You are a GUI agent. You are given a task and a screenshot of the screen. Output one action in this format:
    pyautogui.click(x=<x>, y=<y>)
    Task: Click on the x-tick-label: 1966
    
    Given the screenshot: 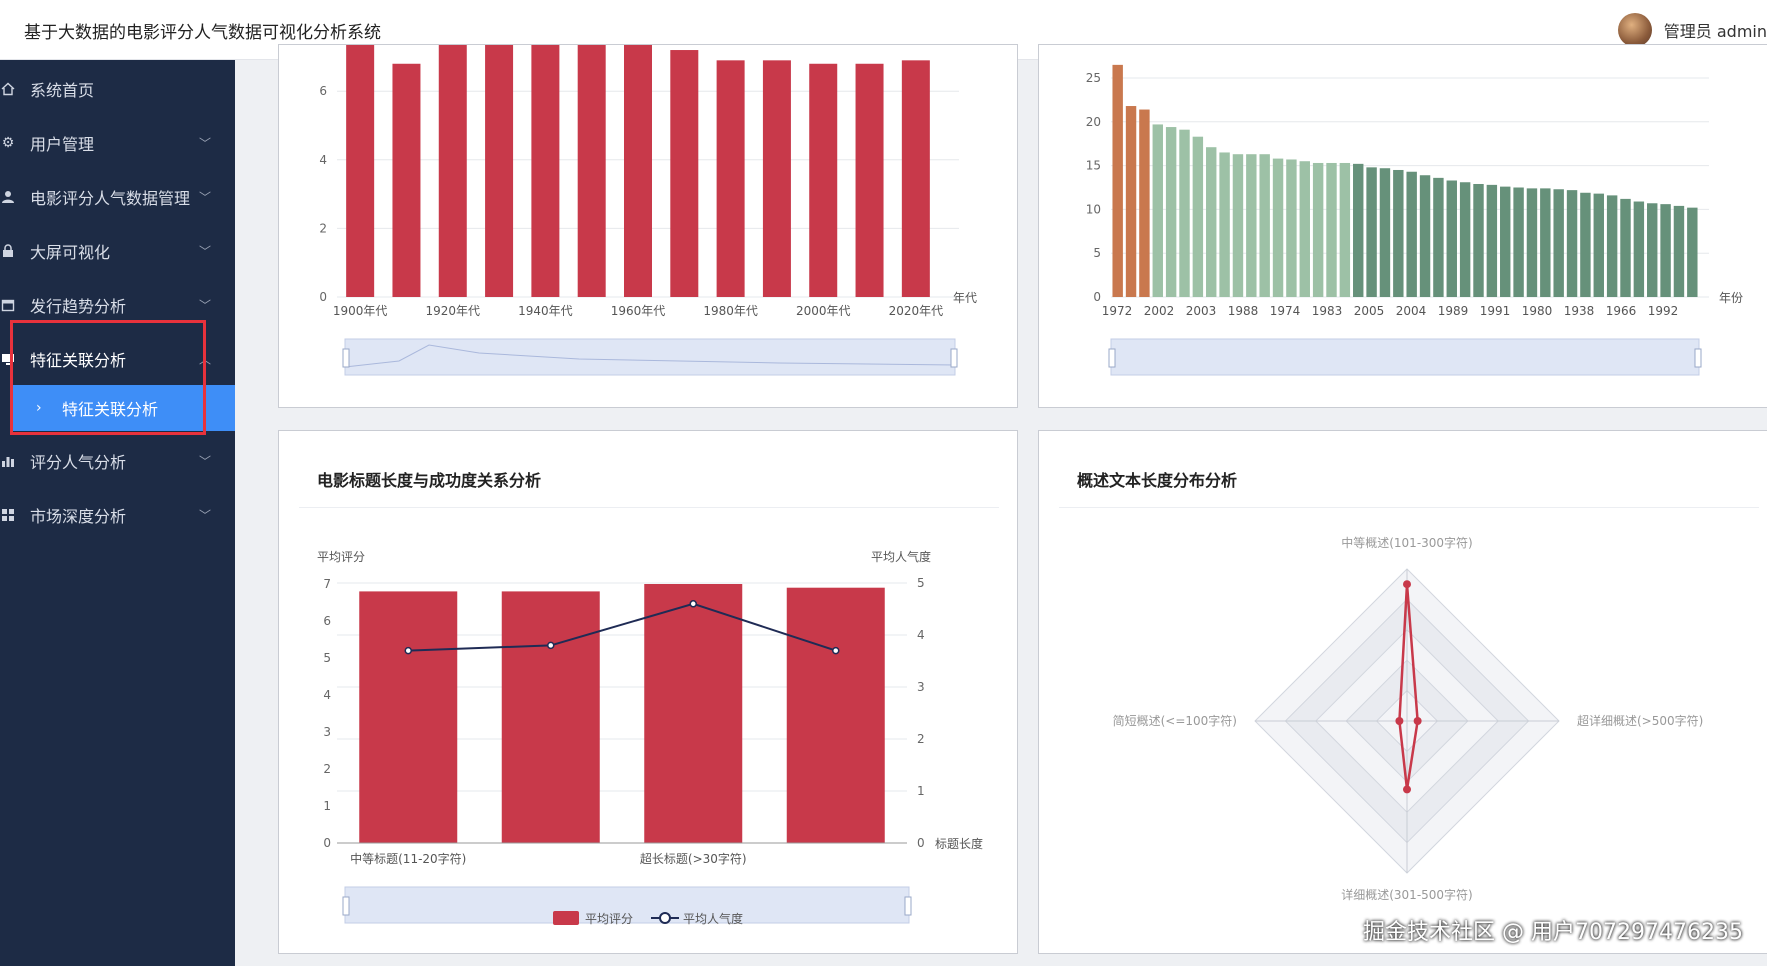 What is the action you would take?
    pyautogui.click(x=1621, y=311)
    